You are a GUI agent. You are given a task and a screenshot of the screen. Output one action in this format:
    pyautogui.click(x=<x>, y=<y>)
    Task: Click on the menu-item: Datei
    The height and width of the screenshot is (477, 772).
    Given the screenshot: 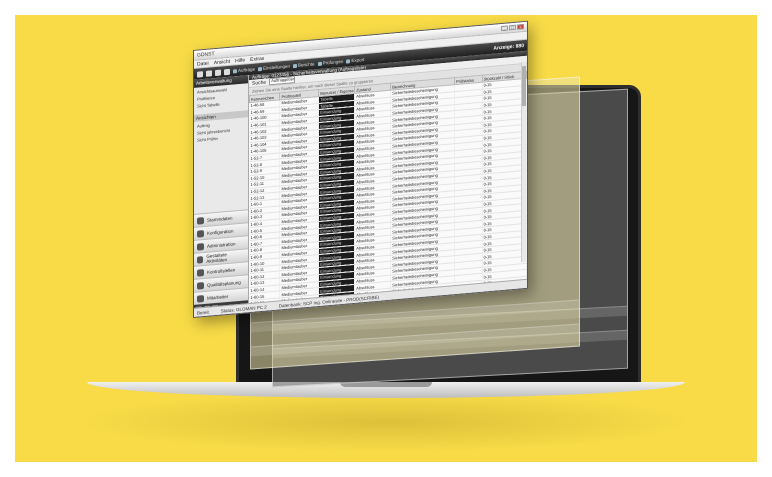 What is the action you would take?
    pyautogui.click(x=203, y=63)
    